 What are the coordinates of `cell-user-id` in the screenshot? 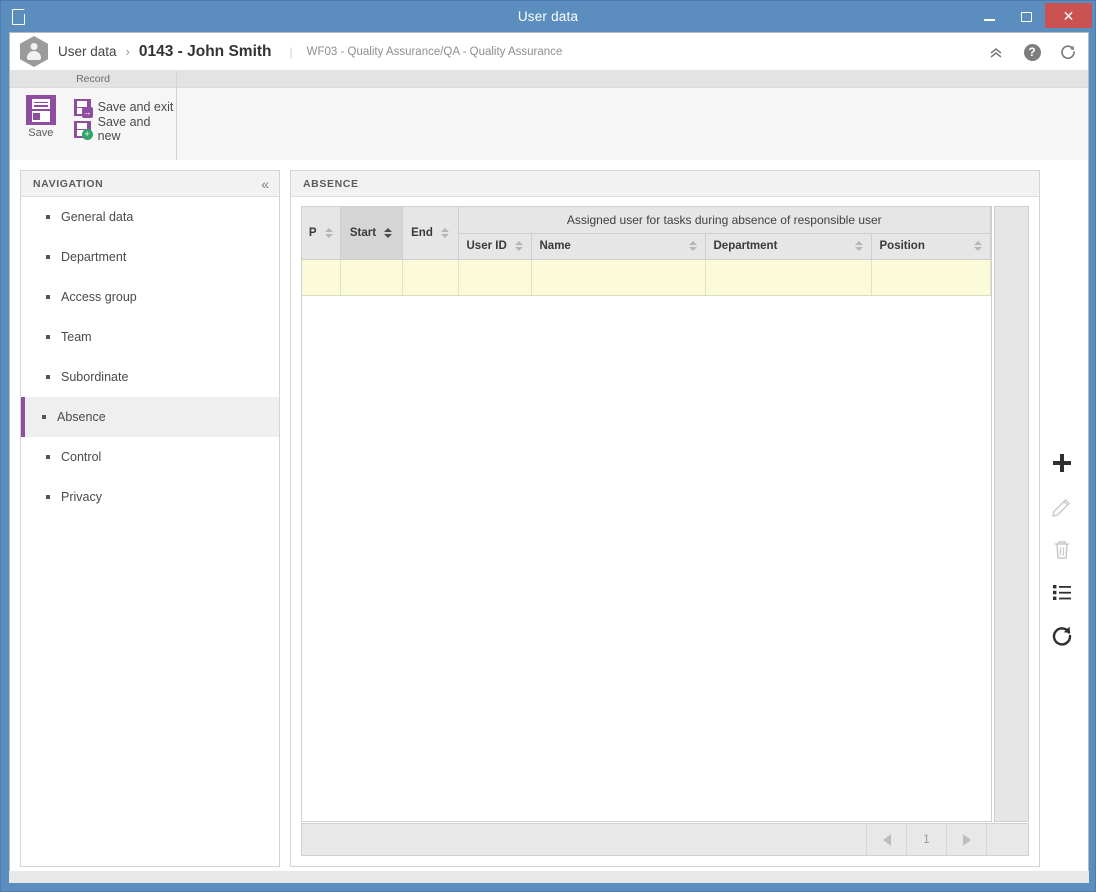 It's located at (495, 277).